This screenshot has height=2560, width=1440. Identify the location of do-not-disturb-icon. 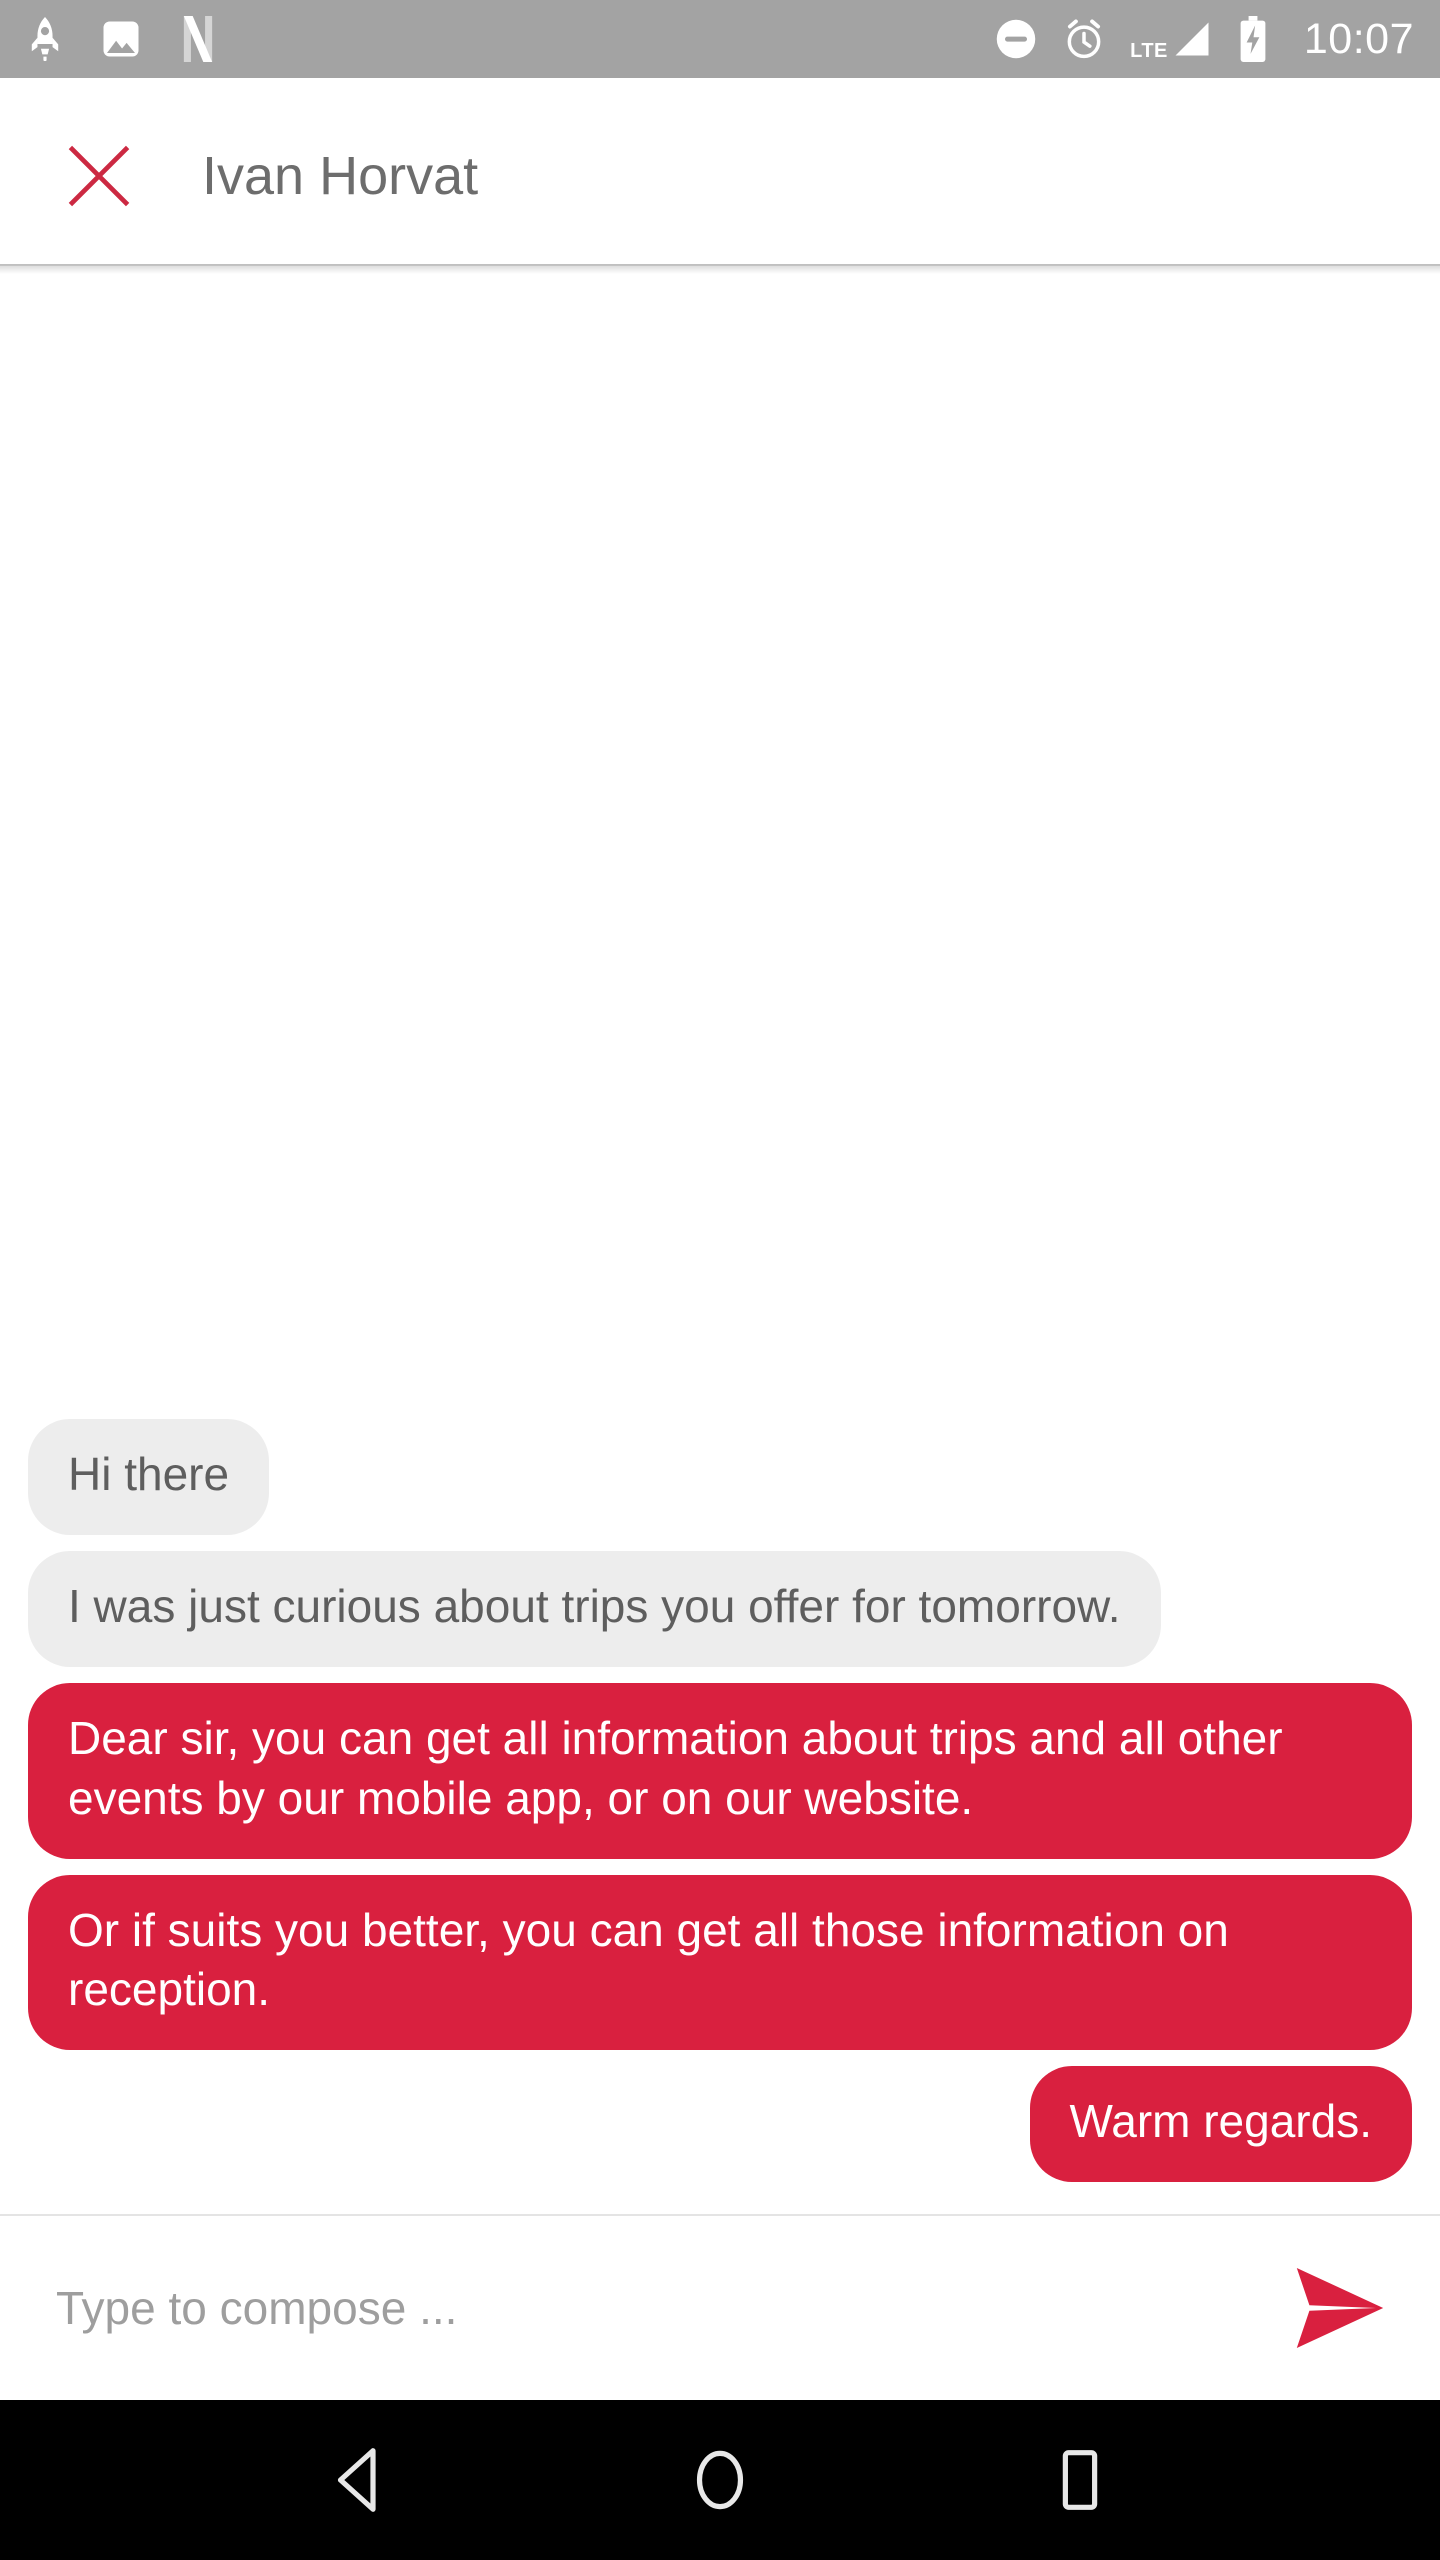
(1016, 39).